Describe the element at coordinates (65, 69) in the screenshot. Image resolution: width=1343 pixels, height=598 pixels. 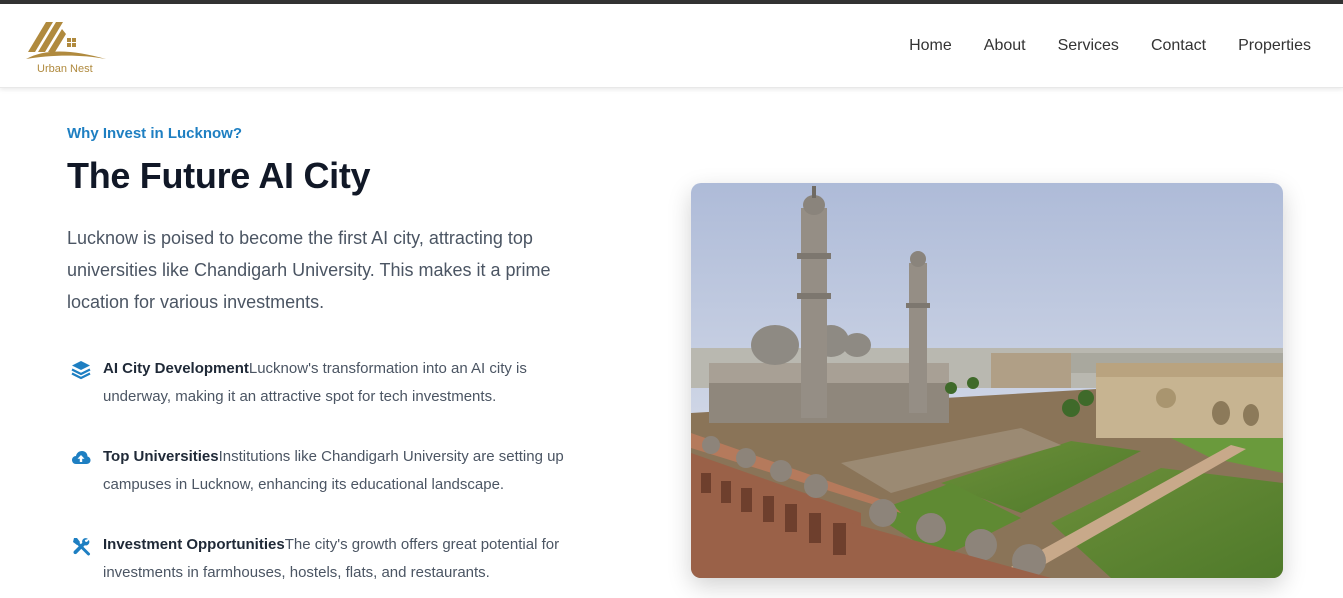
I see `brand-name: Urban Nest` at that location.